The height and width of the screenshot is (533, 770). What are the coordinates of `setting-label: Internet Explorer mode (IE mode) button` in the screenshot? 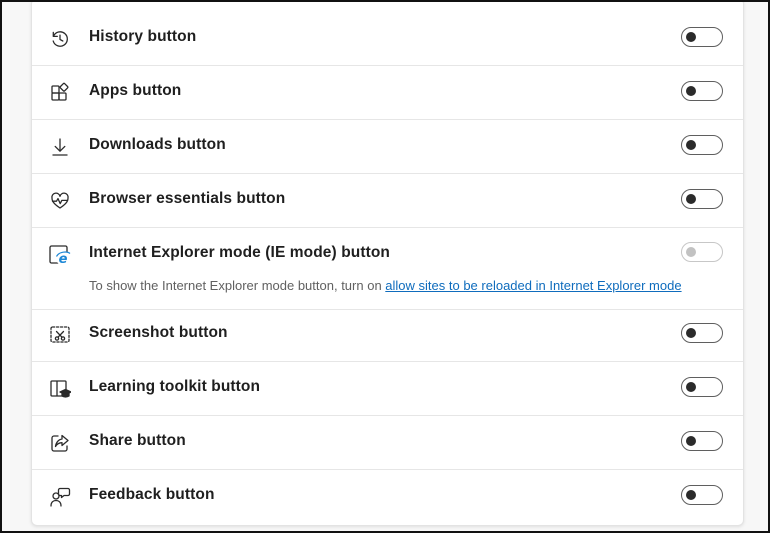 It's located at (239, 252).